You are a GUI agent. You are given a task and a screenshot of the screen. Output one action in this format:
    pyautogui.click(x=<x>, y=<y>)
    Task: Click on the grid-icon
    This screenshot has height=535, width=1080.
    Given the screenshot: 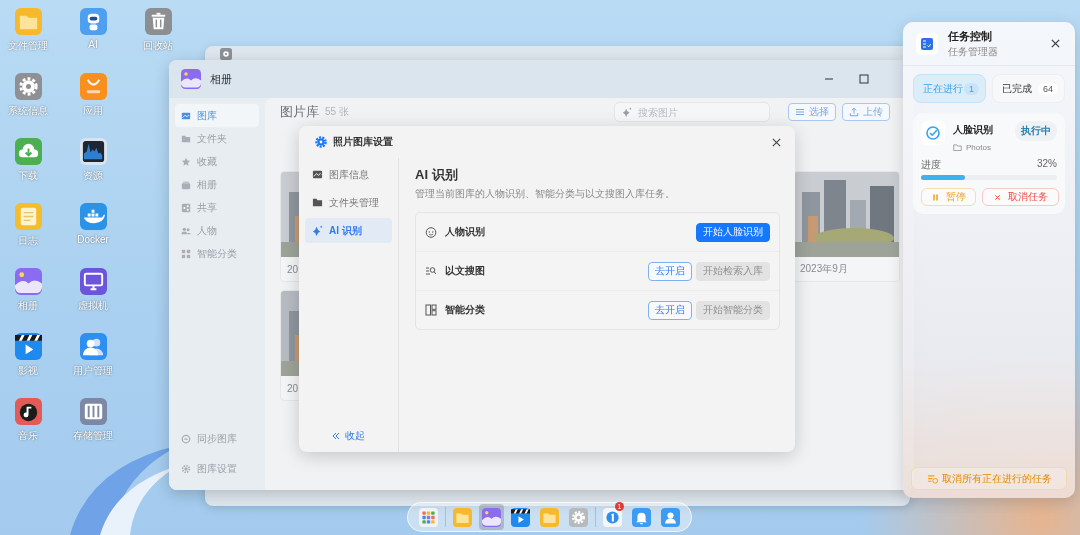 What is the action you would take?
    pyautogui.click(x=186, y=253)
    